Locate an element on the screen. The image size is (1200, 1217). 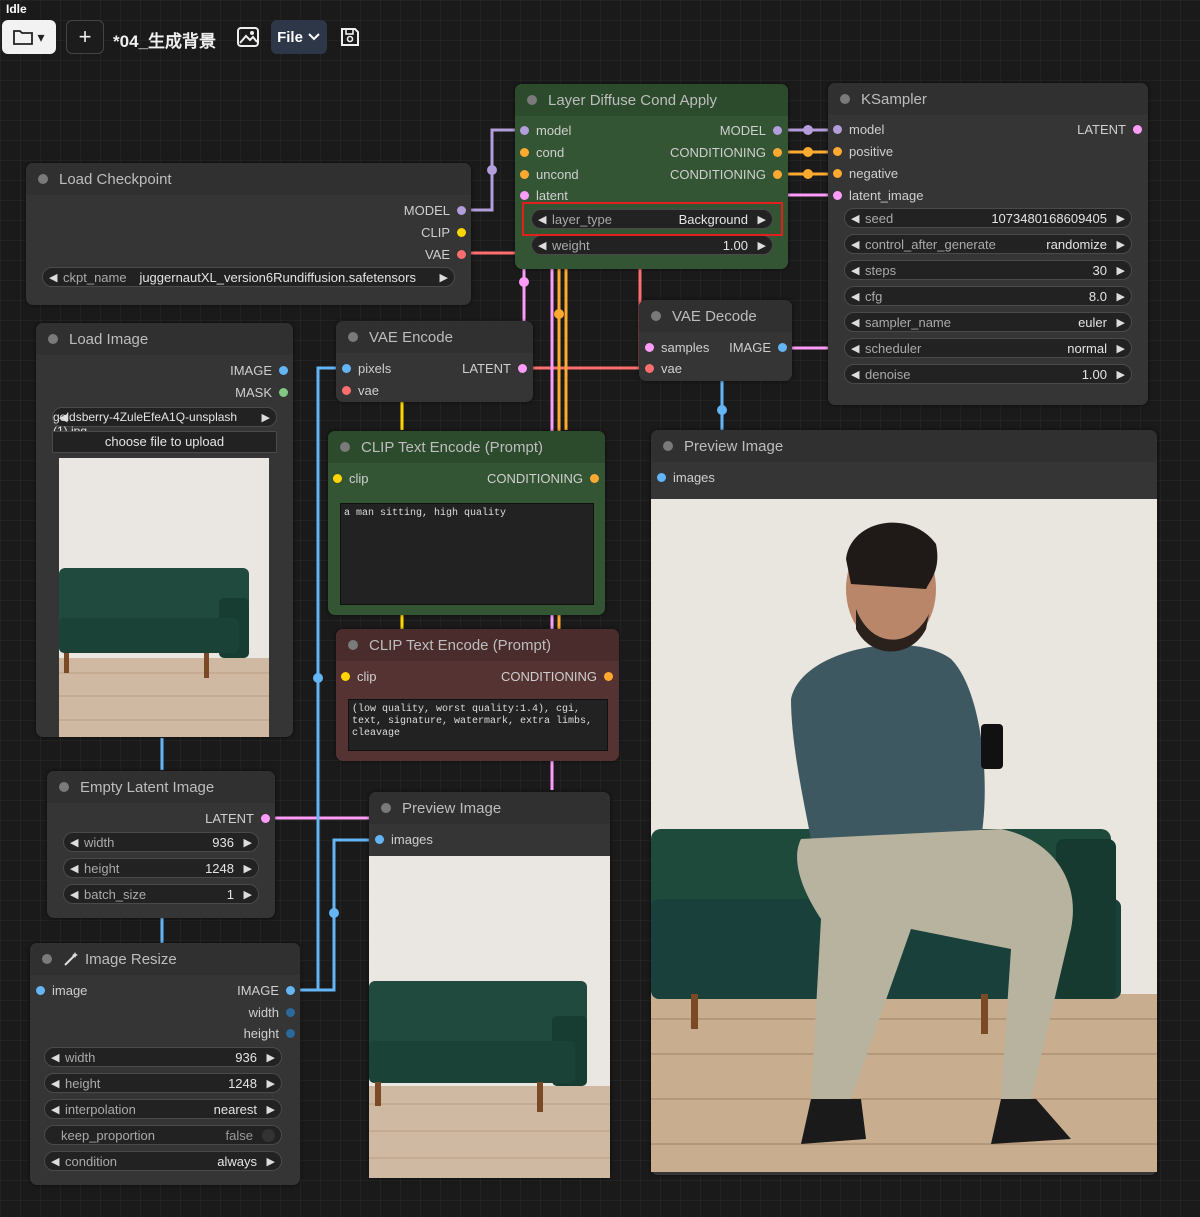
toggle-knob is located at coordinates (268, 1135).